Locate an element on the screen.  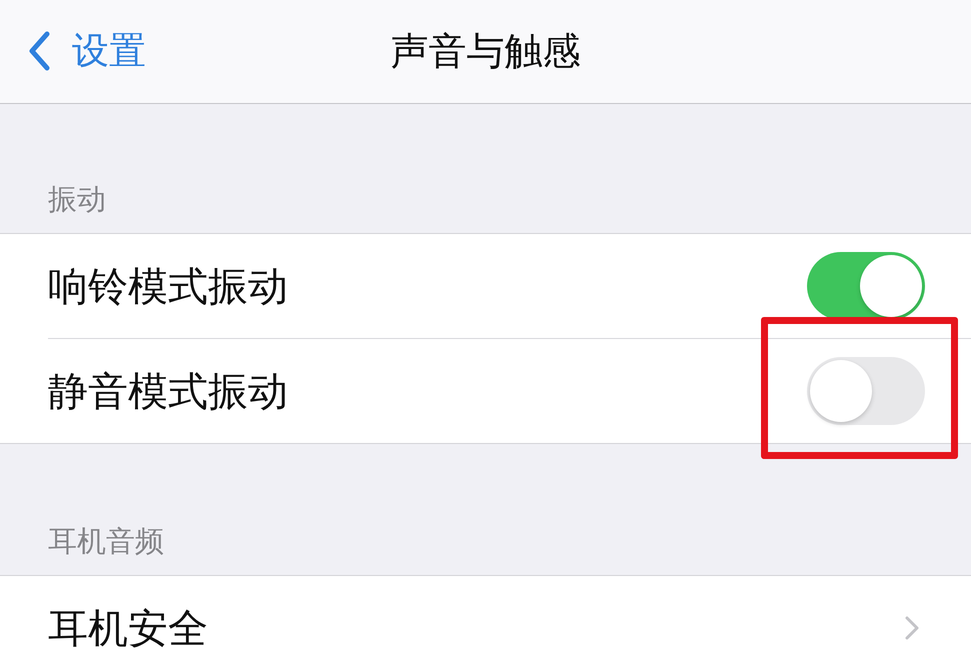
chevron-left-icon is located at coordinates (39, 51).